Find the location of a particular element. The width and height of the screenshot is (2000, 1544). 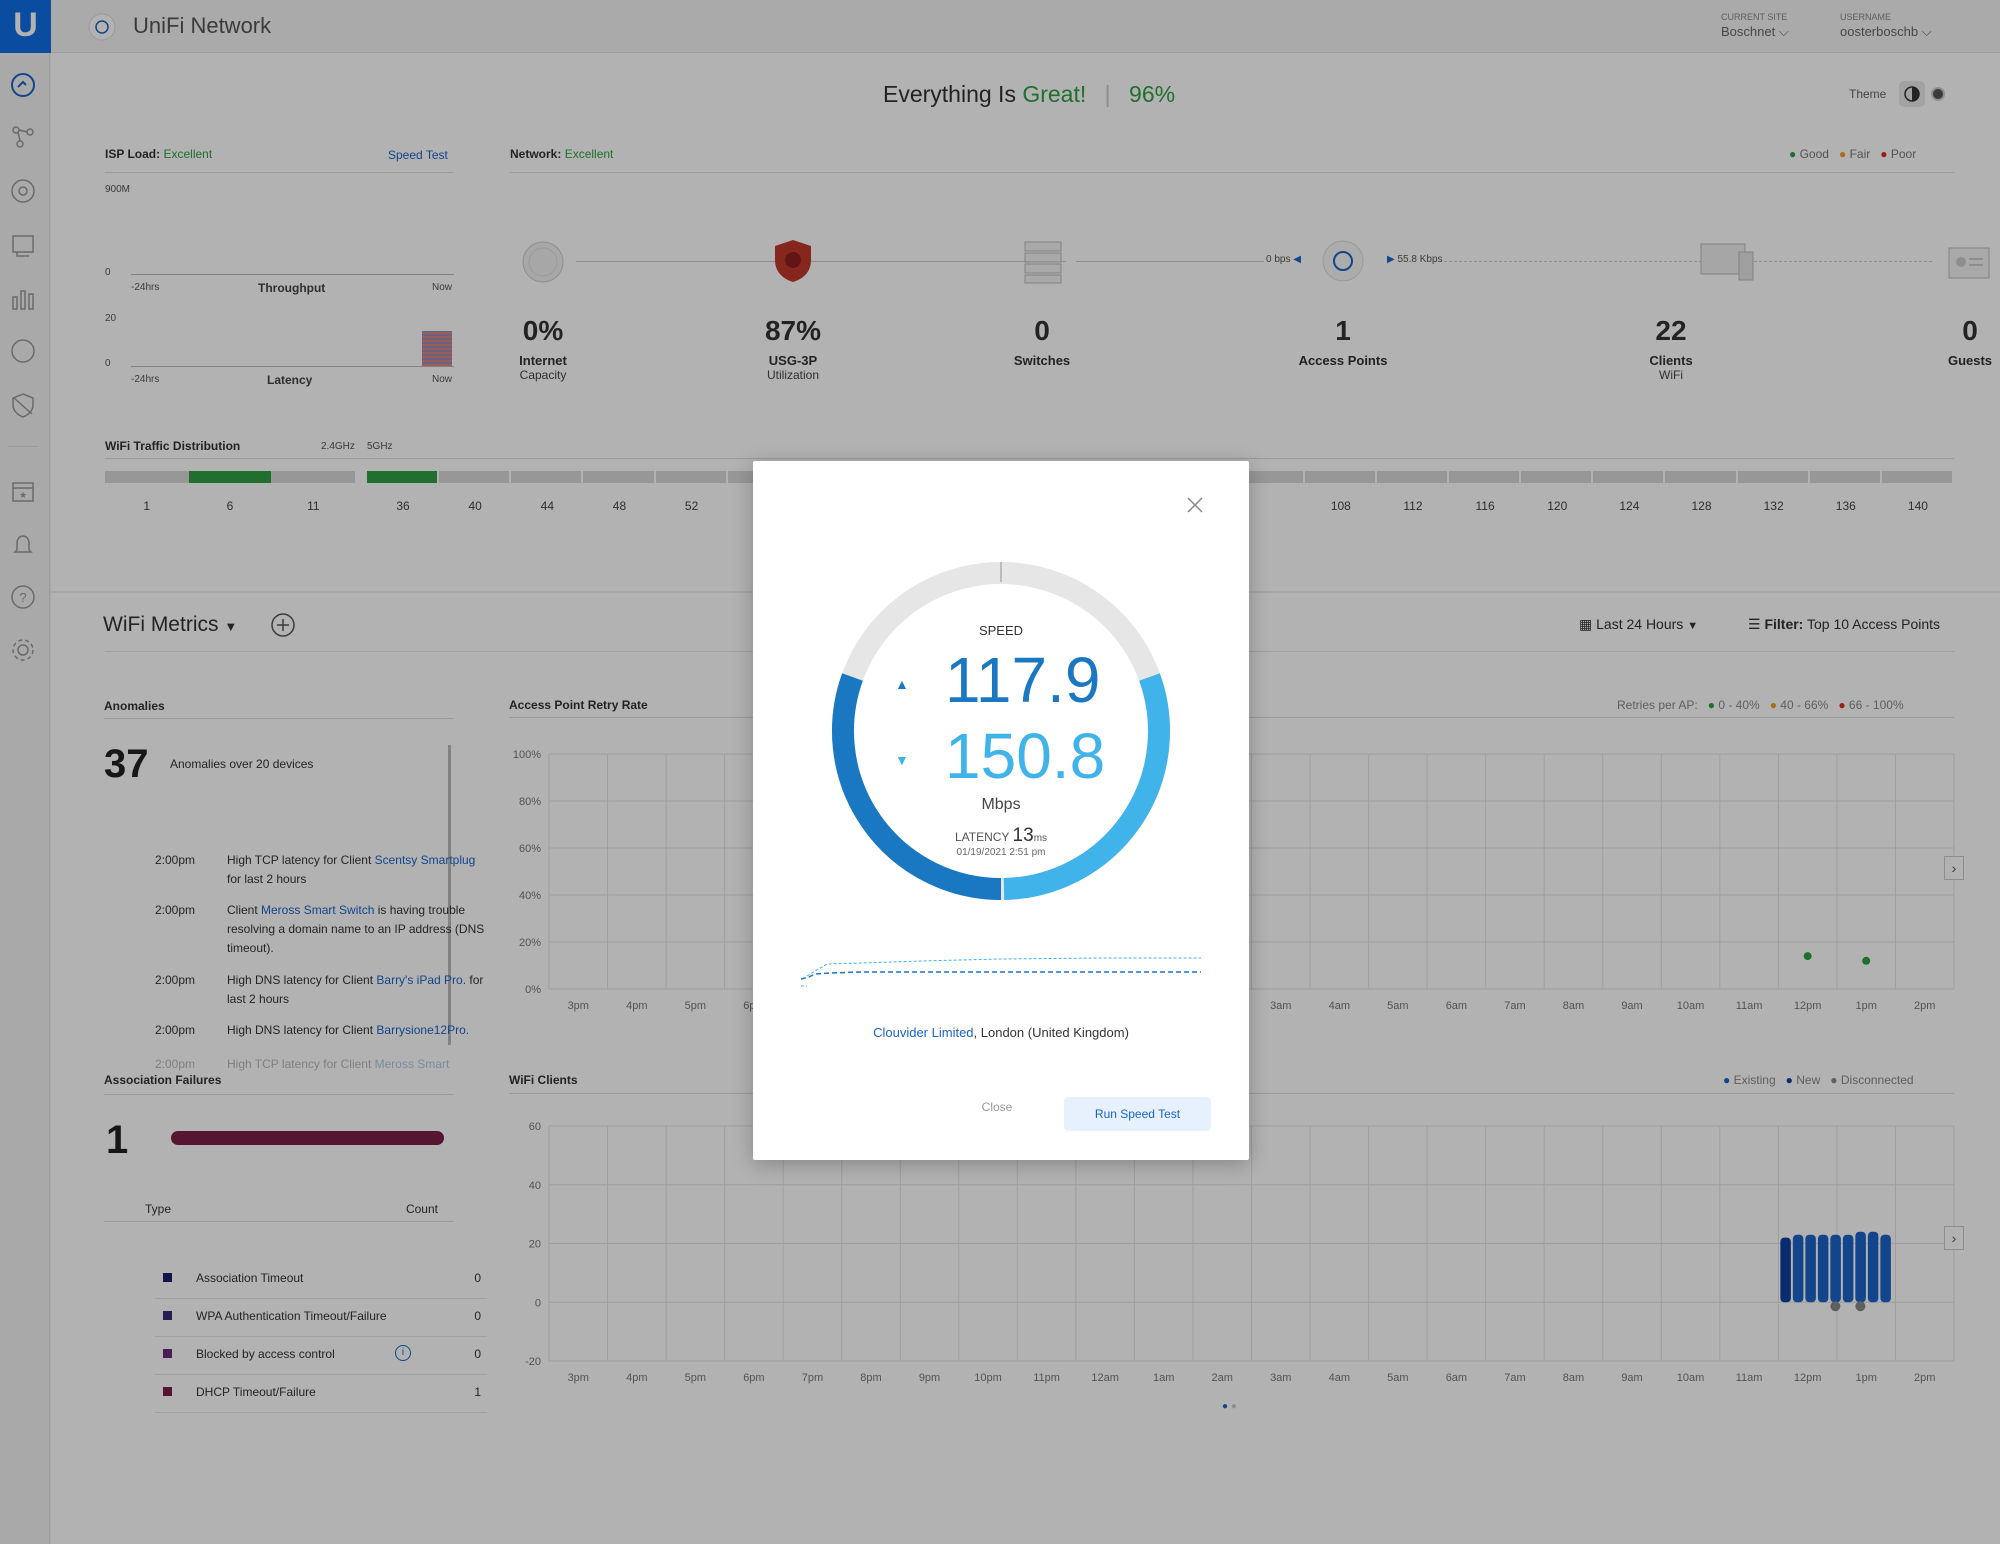

latency-readout: LATENCY 13ms is located at coordinates (1001, 836).